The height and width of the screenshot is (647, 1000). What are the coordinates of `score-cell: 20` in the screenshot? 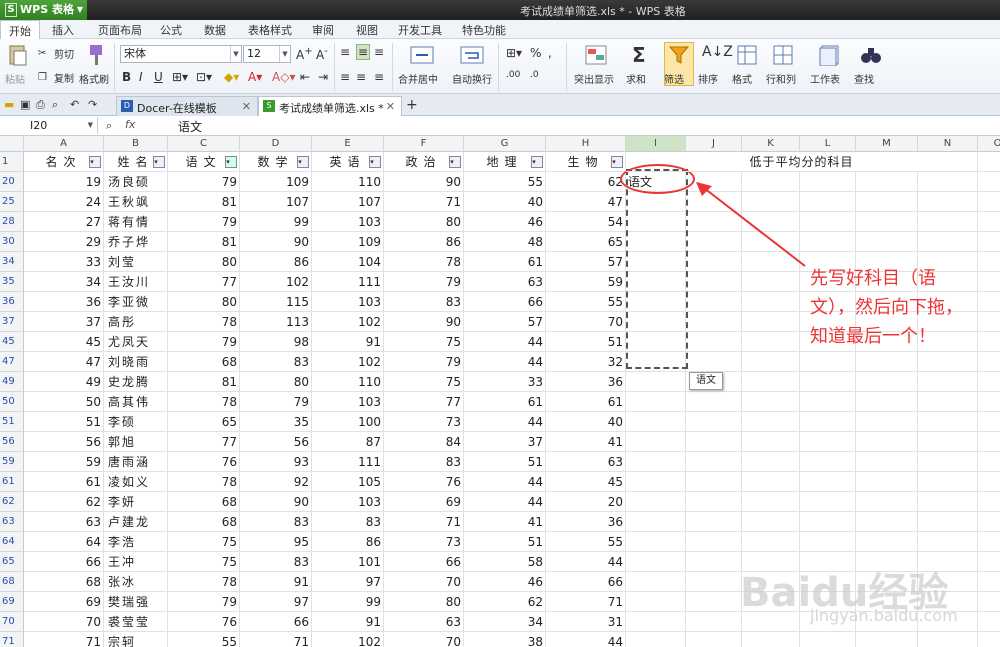 It's located at (586, 502).